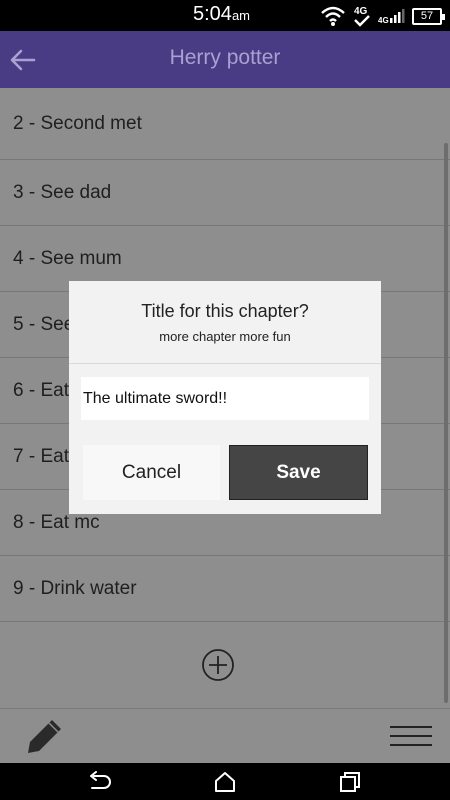 The image size is (450, 800). Describe the element at coordinates (333, 16) in the screenshot. I see `wifi-icon` at that location.